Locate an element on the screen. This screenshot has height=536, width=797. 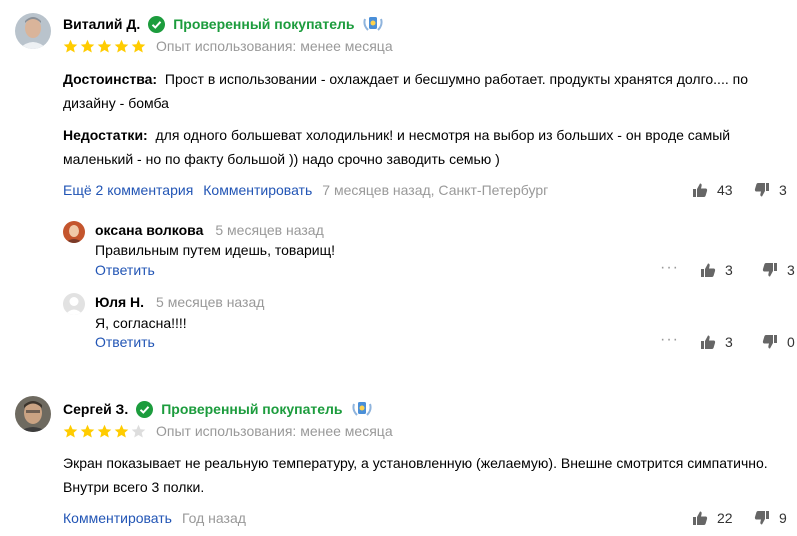
like-count: 43 is located at coordinates (725, 190).